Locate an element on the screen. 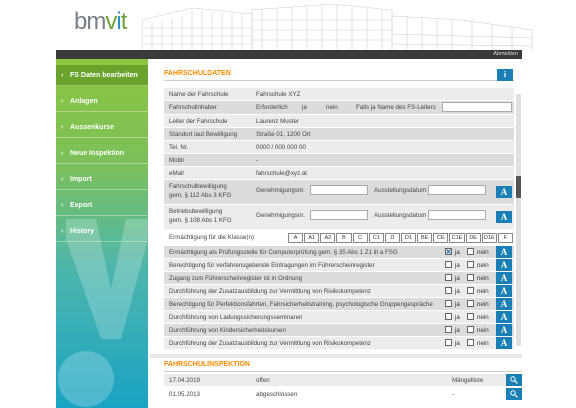 This screenshot has height=408, width=576. klasse-option: D is located at coordinates (392, 238).